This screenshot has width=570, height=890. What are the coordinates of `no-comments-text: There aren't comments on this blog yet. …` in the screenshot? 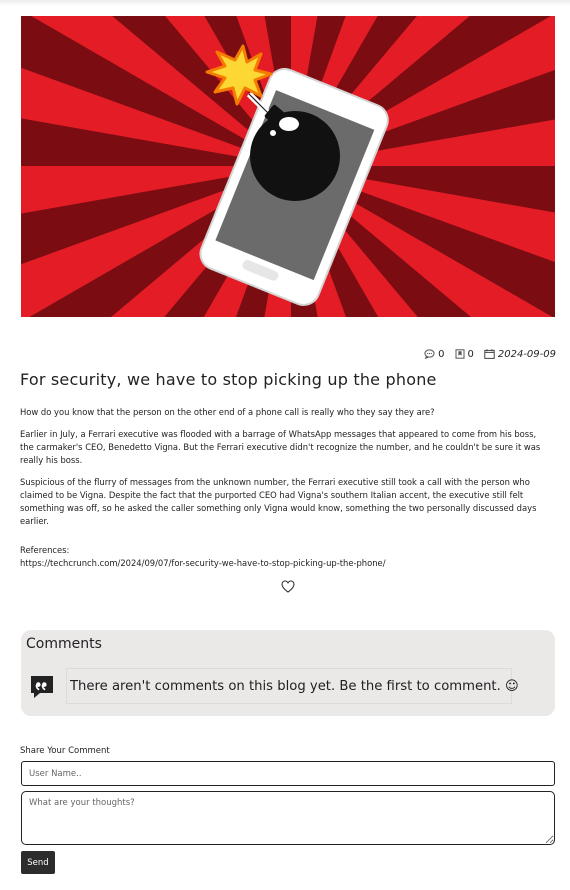 It's located at (294, 686).